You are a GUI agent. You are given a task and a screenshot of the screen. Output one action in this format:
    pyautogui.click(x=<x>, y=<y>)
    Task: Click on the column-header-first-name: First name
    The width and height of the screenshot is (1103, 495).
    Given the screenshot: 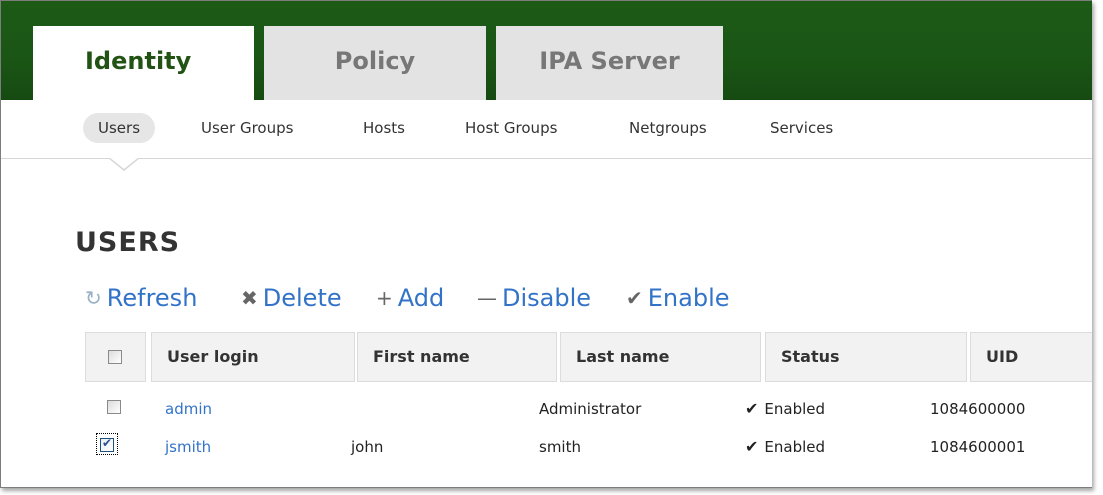 What is the action you would take?
    pyautogui.click(x=457, y=357)
    